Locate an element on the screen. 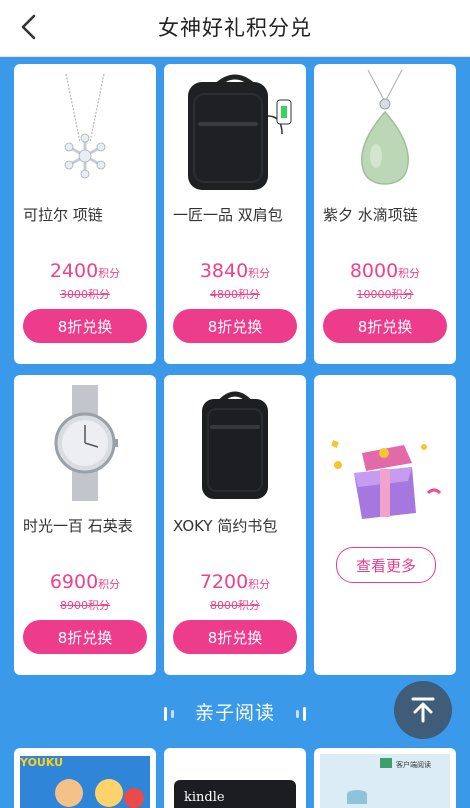 The height and width of the screenshot is (808, 470). coin-stack-icon is located at coordinates (357, 797).